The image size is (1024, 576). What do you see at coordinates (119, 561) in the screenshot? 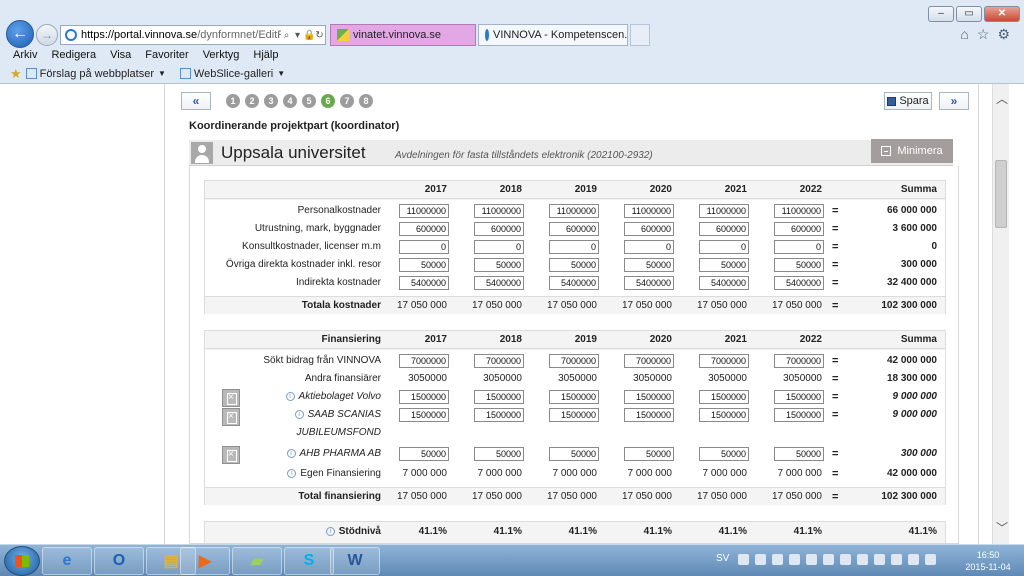
I see `outlook-taskbar-icon: O` at bounding box center [119, 561].